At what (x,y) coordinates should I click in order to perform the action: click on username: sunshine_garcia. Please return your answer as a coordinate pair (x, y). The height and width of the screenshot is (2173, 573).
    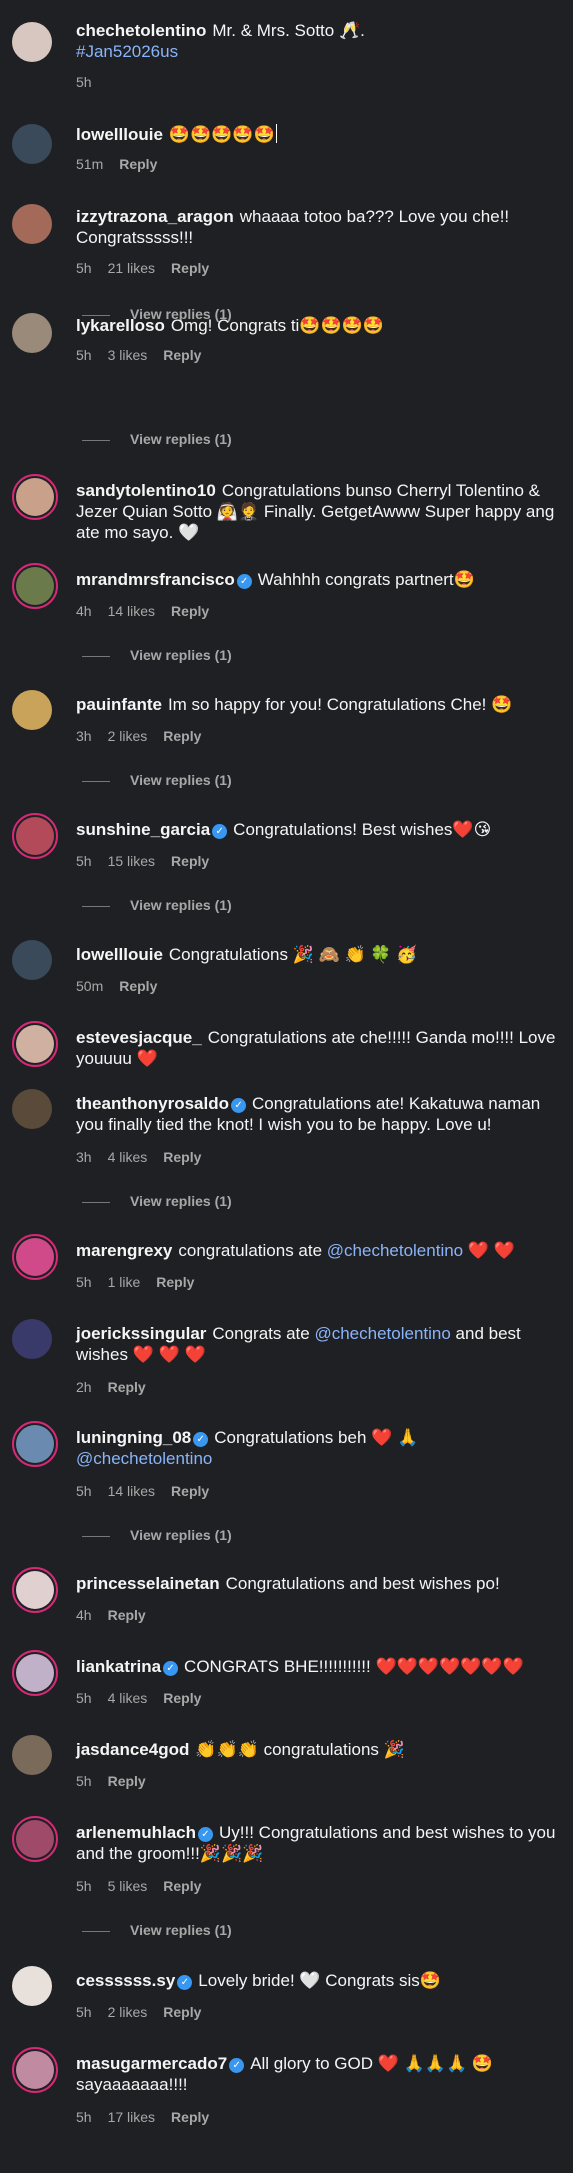
    Looking at the image, I should click on (143, 829).